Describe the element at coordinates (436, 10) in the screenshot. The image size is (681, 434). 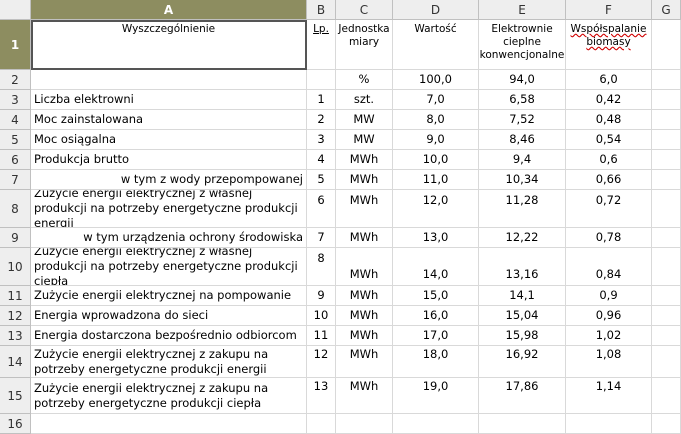
I see `column-header-d: D` at that location.